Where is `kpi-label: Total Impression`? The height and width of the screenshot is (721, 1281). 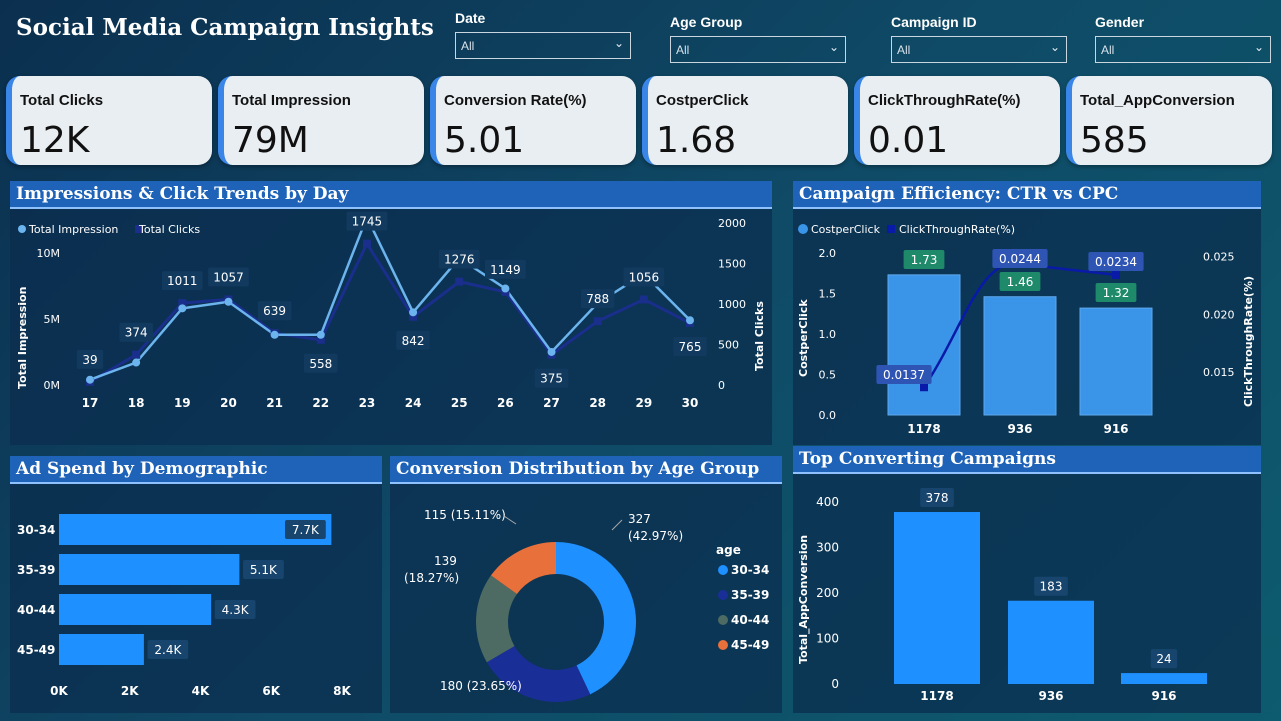 kpi-label: Total Impression is located at coordinates (291, 100).